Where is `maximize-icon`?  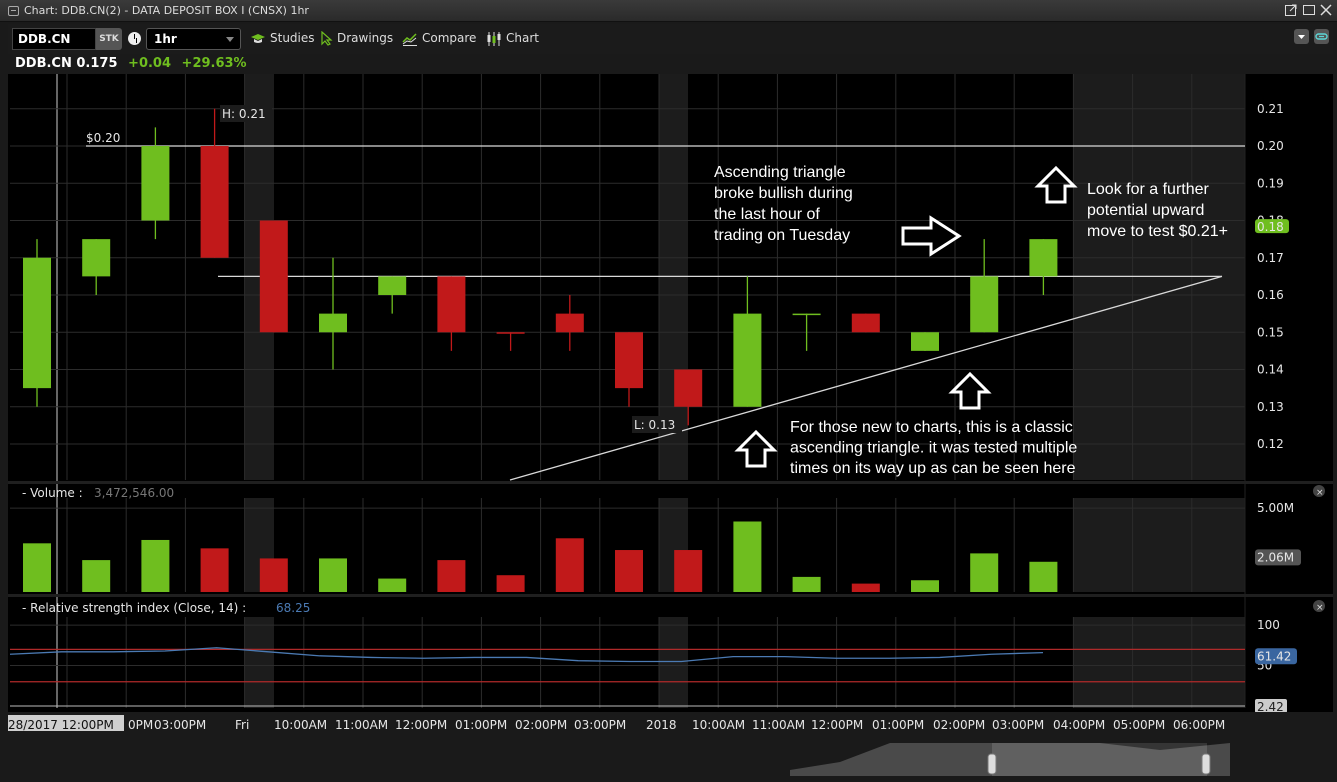 maximize-icon is located at coordinates (1309, 10).